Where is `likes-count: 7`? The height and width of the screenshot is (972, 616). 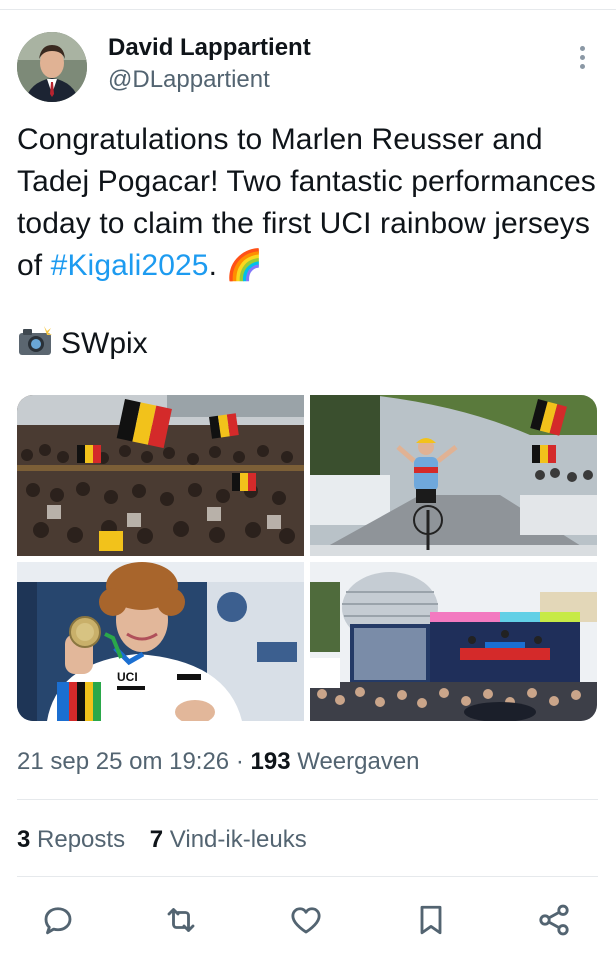
likes-count: 7 is located at coordinates (156, 839).